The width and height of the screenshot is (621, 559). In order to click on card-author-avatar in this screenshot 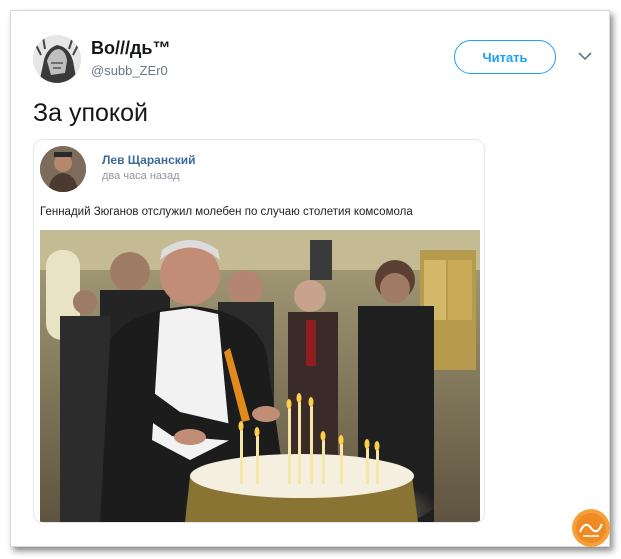, I will do `click(63, 169)`.